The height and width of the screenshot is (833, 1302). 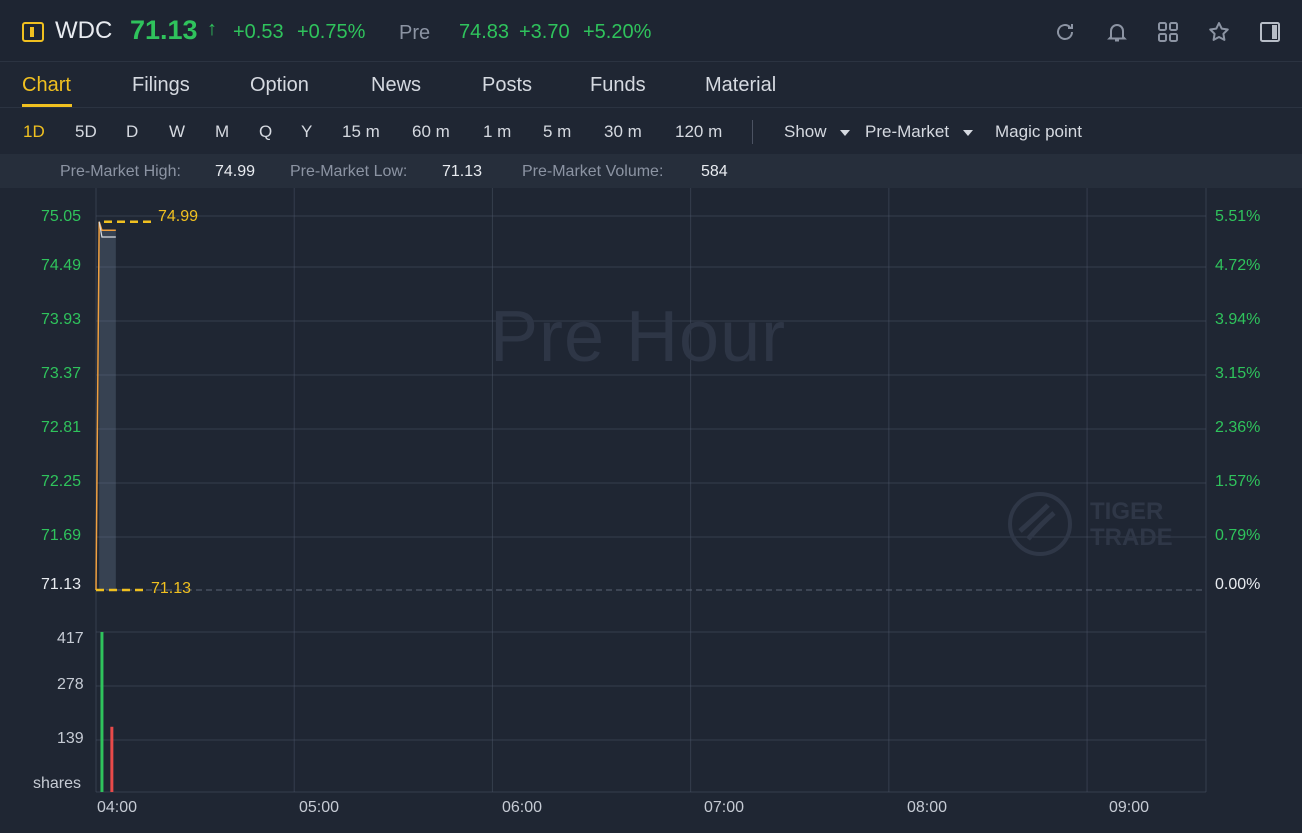 What do you see at coordinates (212, 29) in the screenshot?
I see `price-up-arrow-icon: ↑` at bounding box center [212, 29].